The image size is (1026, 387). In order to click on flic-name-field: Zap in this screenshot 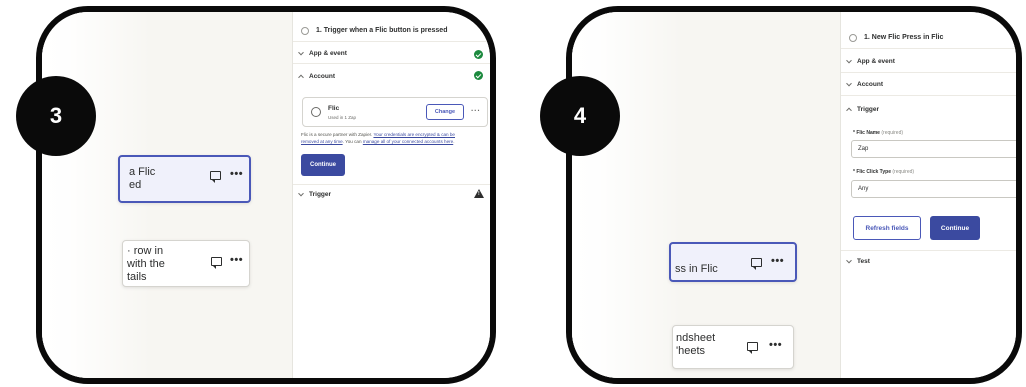, I will do `click(933, 149)`.